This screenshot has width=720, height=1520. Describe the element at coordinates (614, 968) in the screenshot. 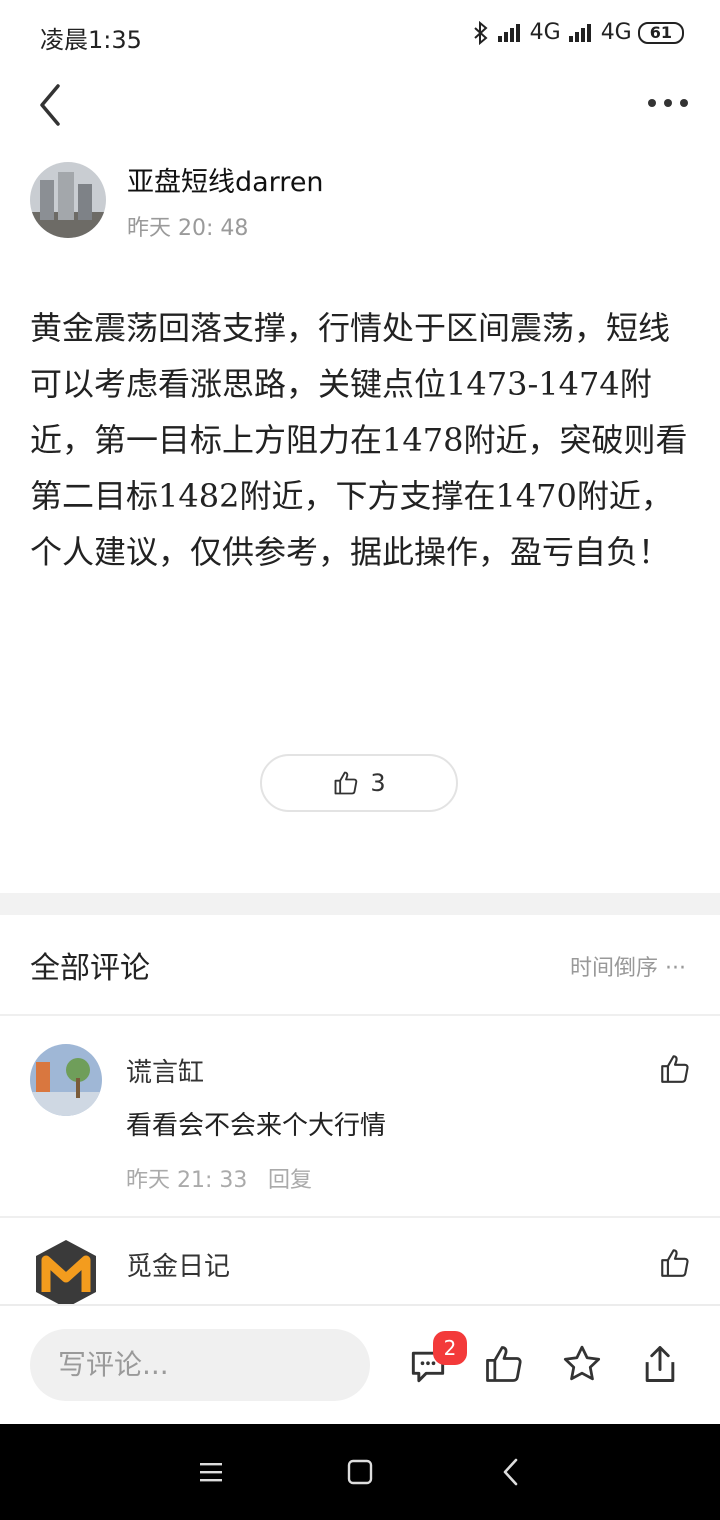

I see `sort-label: 时间倒序` at that location.